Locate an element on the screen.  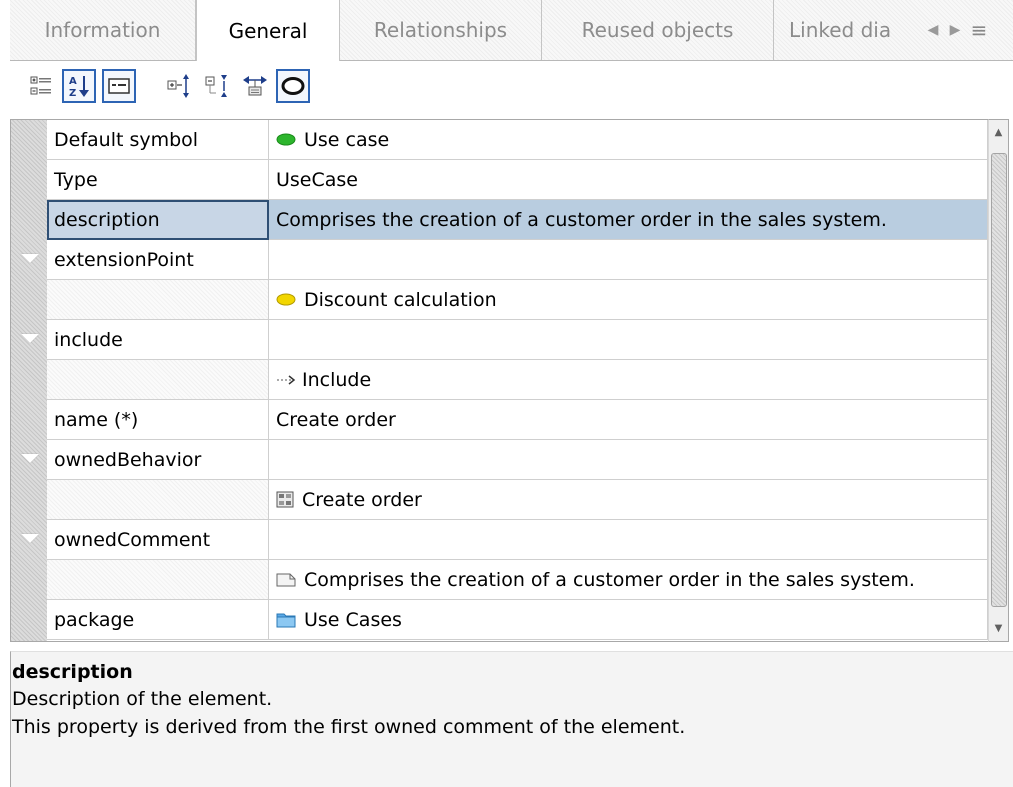
scroll-down-icon: ▼ is located at coordinates (998, 628).